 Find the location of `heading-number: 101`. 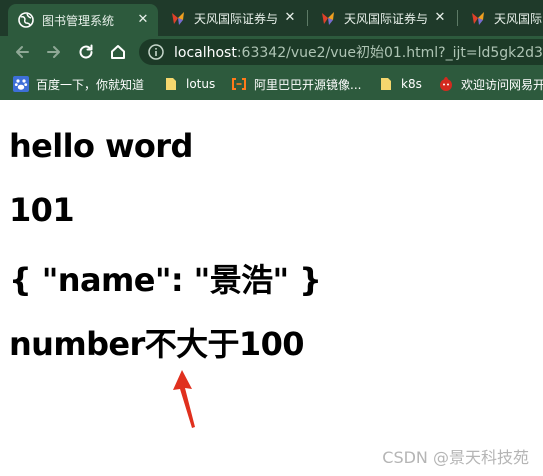

heading-number: 101 is located at coordinates (42, 210).